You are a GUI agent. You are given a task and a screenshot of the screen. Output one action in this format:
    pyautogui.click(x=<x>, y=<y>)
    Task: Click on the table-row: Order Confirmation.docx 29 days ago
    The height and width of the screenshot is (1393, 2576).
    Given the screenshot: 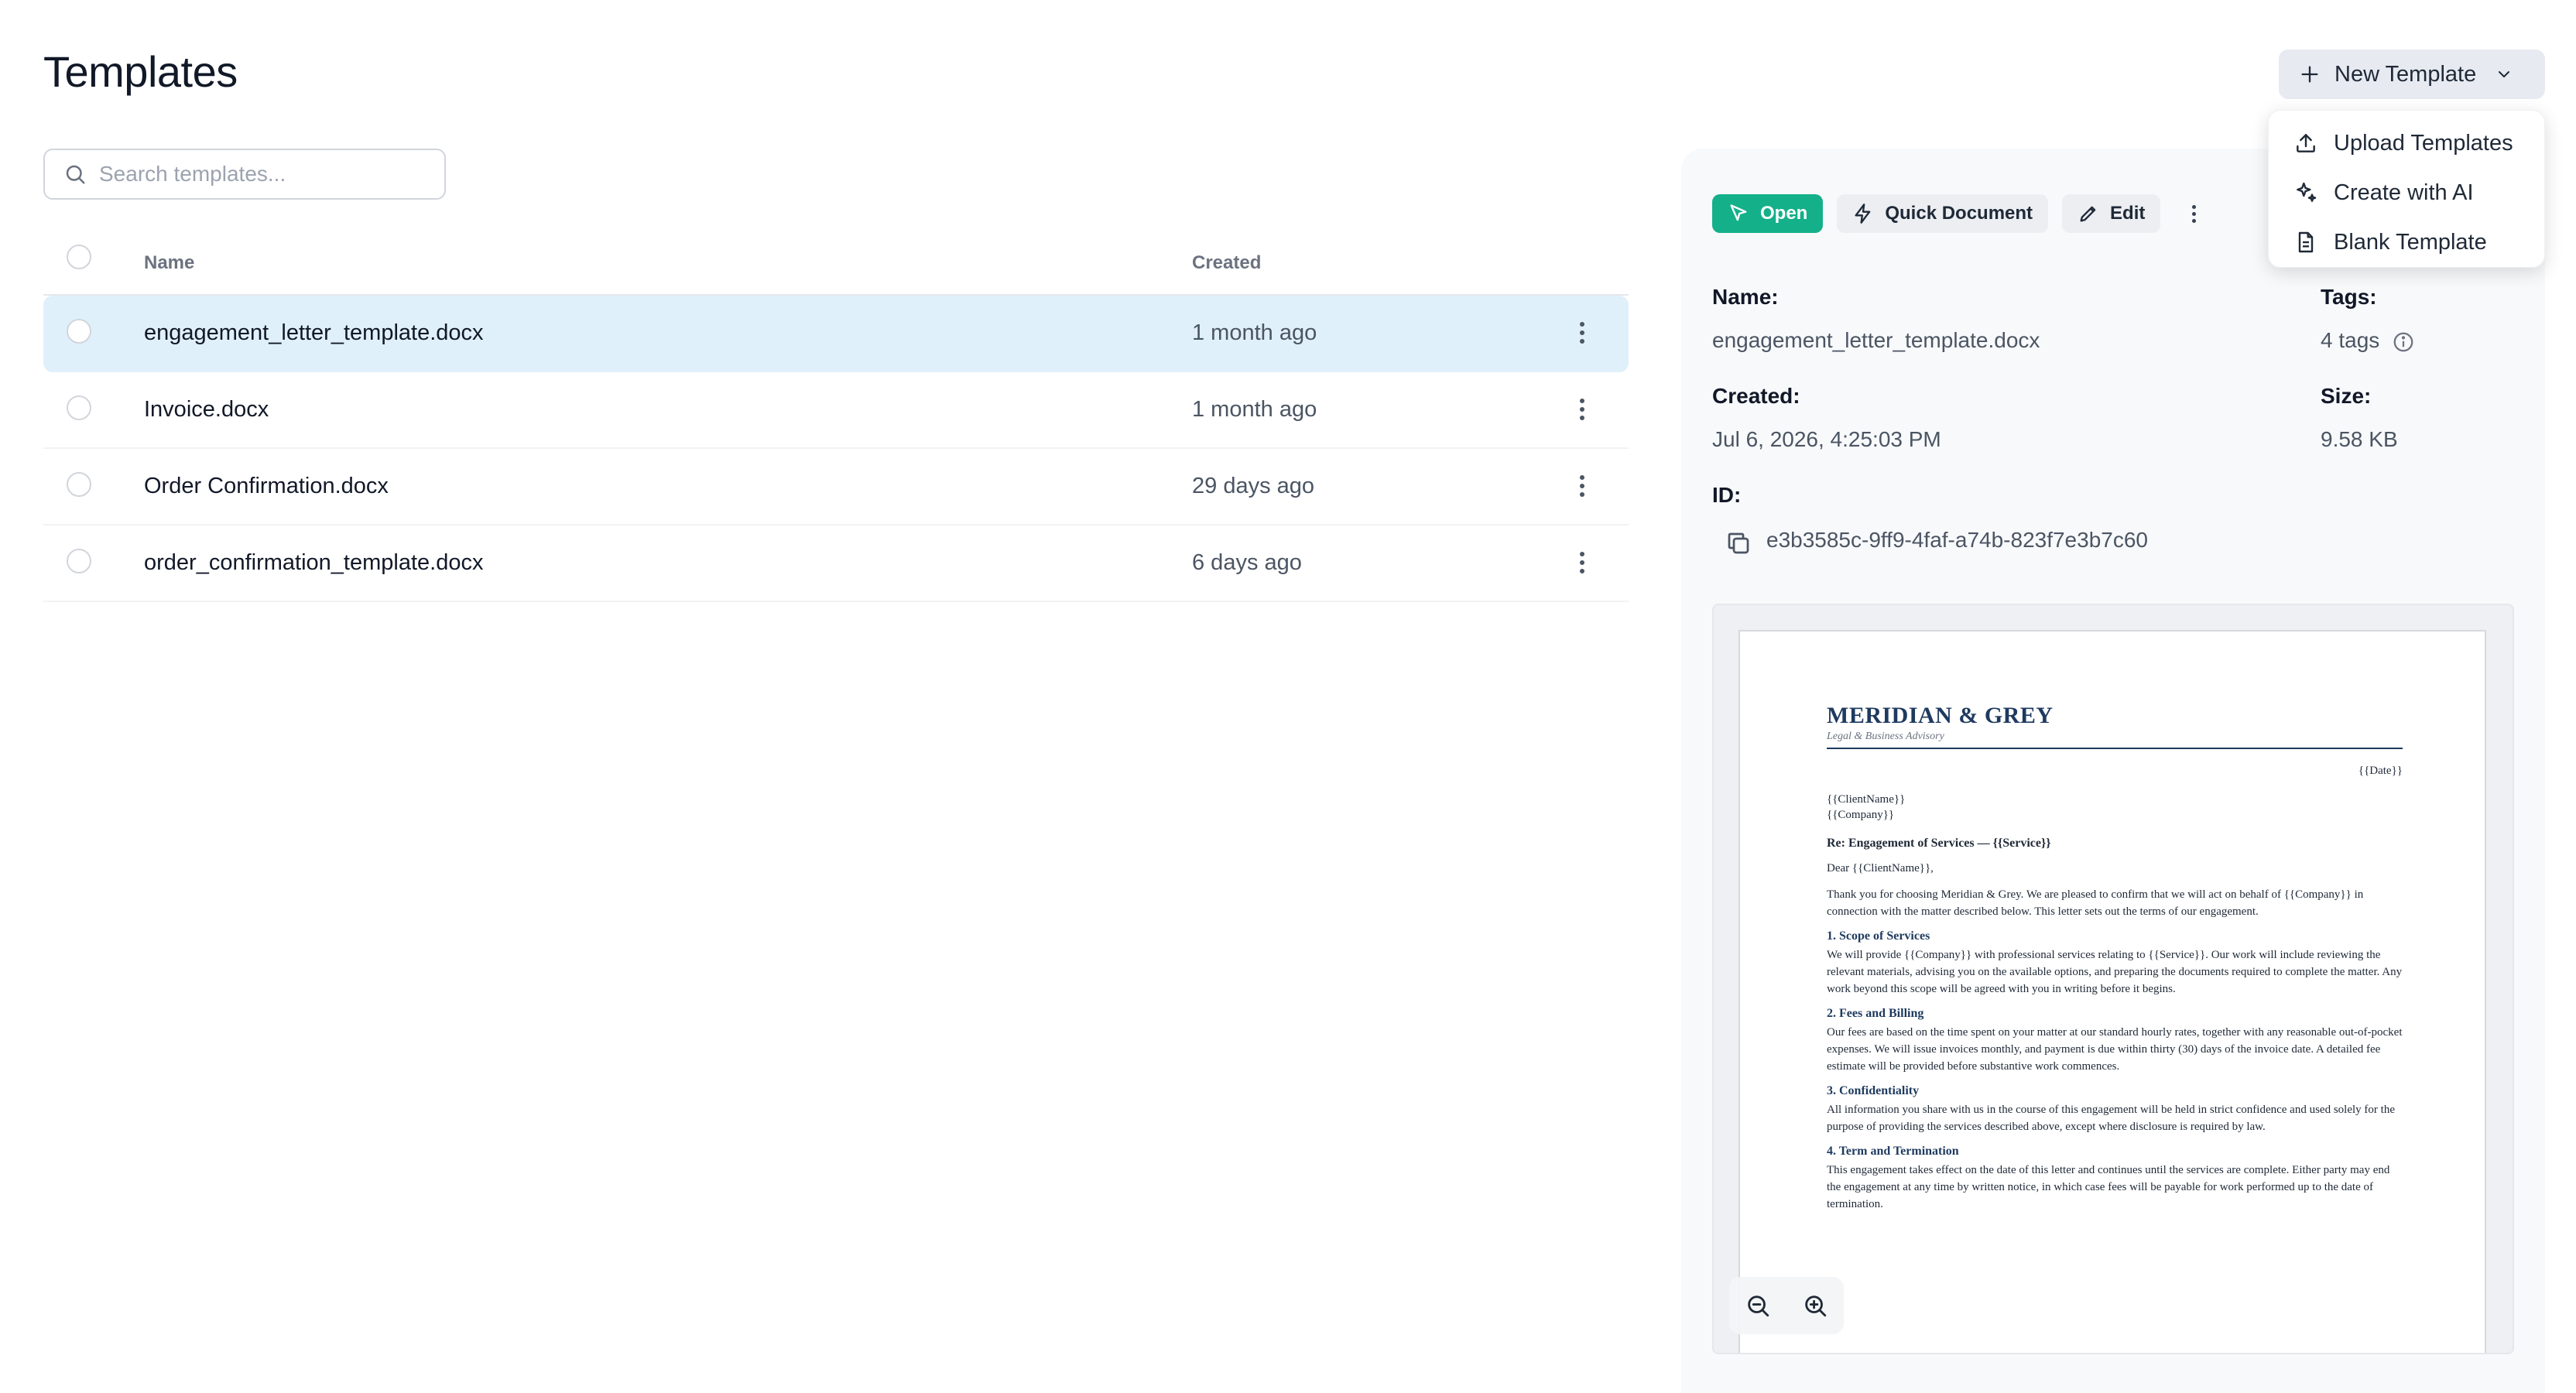 What is the action you would take?
    pyautogui.click(x=836, y=487)
    